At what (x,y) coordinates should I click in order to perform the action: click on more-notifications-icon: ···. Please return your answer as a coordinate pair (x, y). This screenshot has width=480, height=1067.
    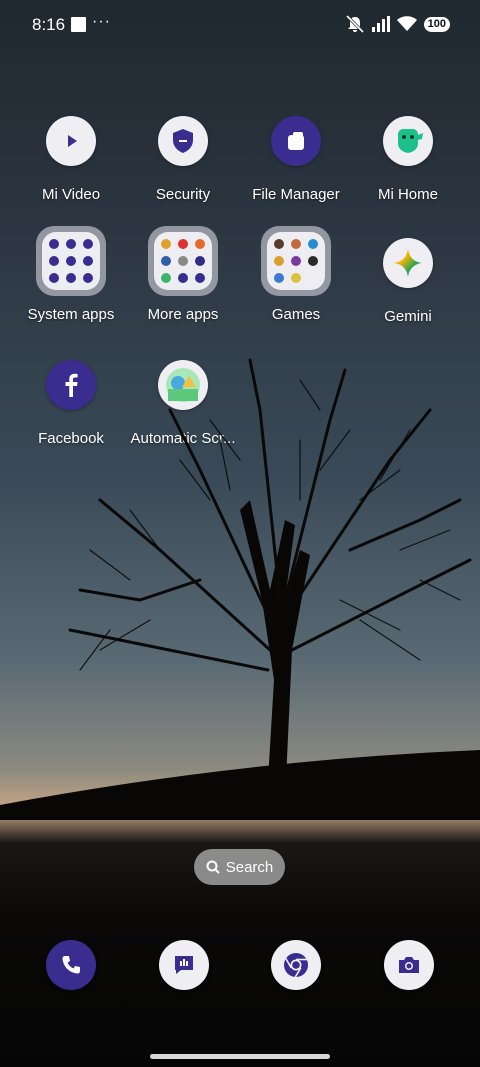
    Looking at the image, I should click on (101, 21).